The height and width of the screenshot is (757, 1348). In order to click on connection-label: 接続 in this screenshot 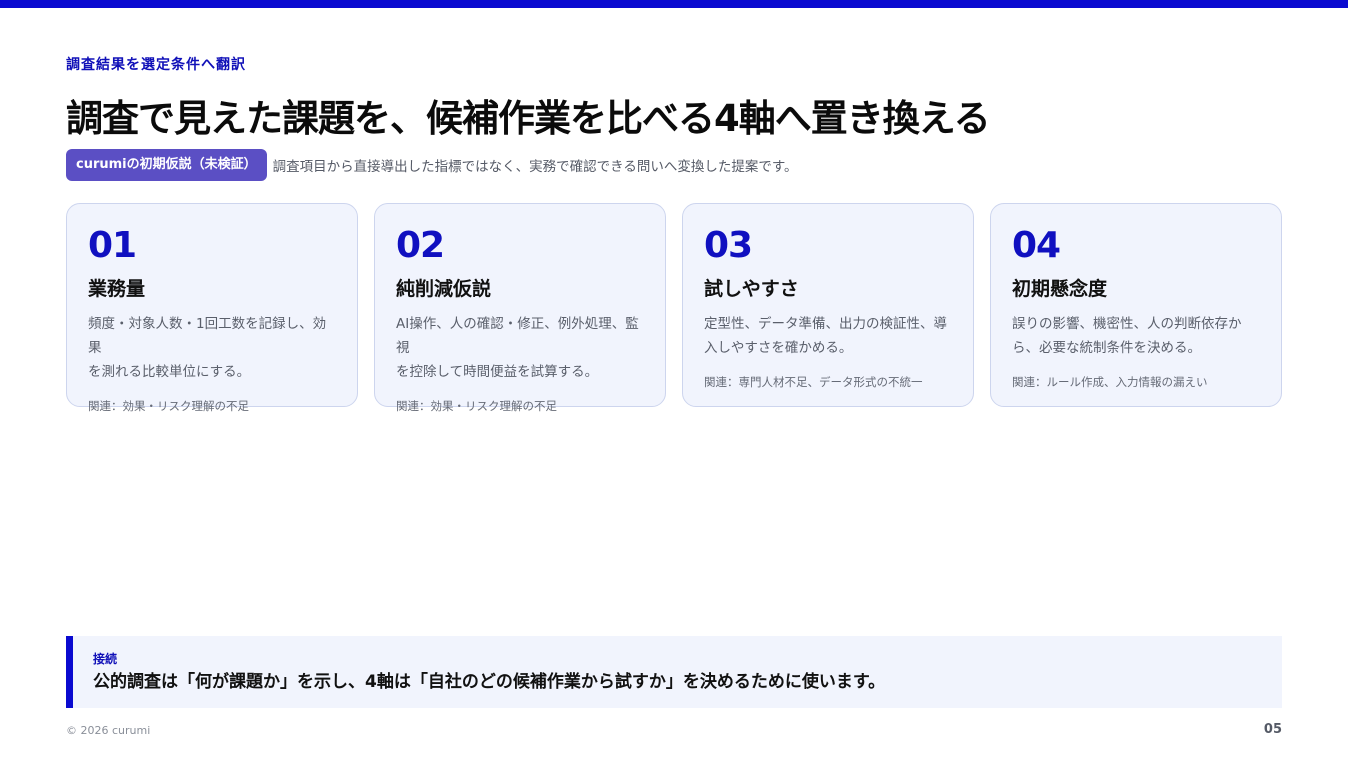, I will do `click(105, 659)`.